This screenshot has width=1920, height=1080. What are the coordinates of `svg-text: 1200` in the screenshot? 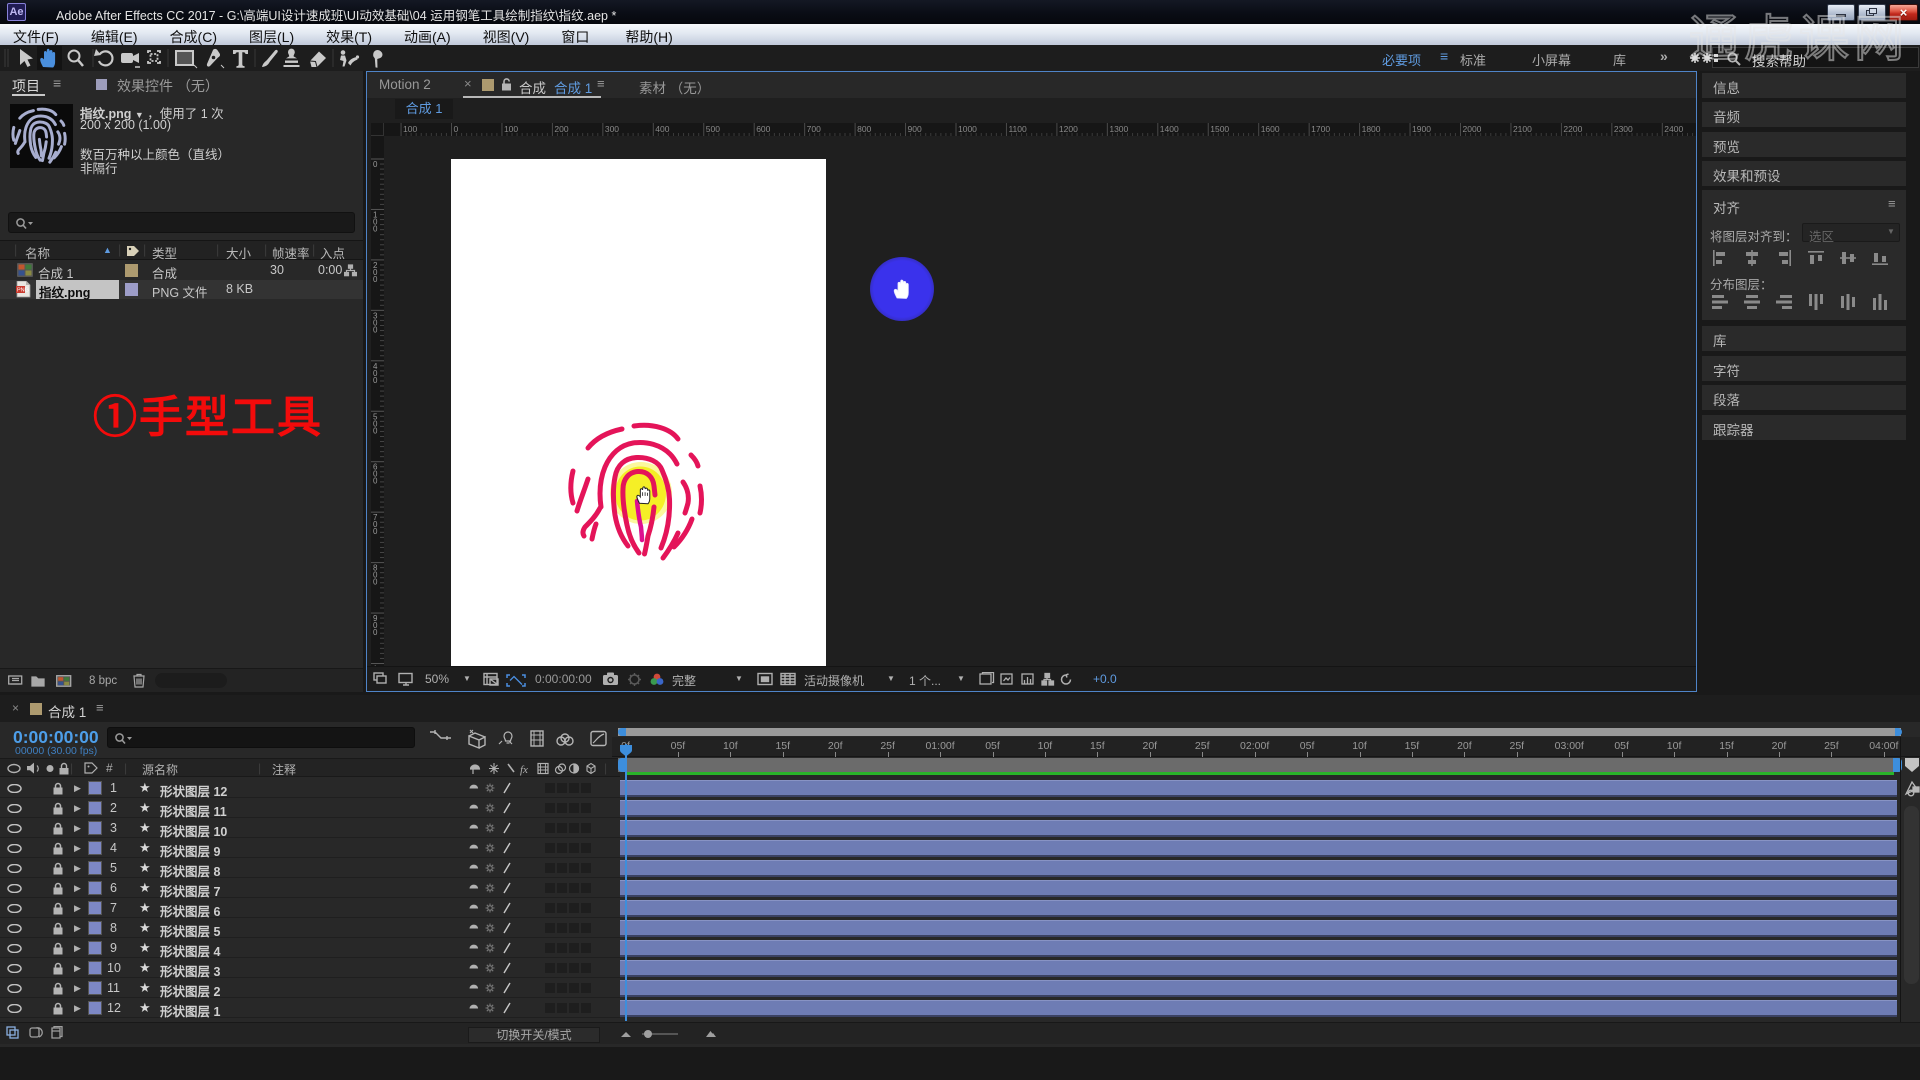 It's located at (1068, 129).